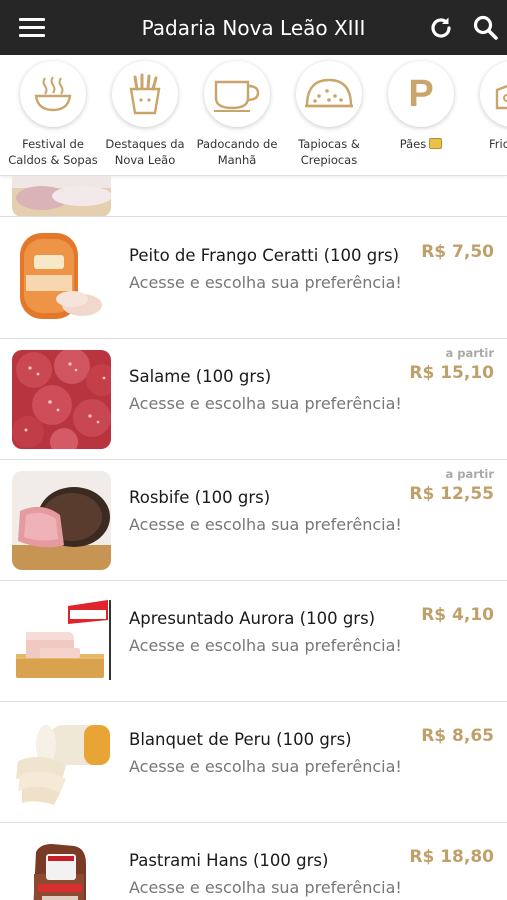  I want to click on category-morning: Padocando de Manhã, so click(237, 115).